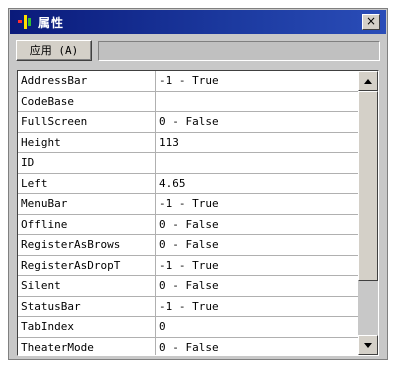 This screenshot has width=396, height=365. I want to click on chevron-down-icon, so click(368, 345).